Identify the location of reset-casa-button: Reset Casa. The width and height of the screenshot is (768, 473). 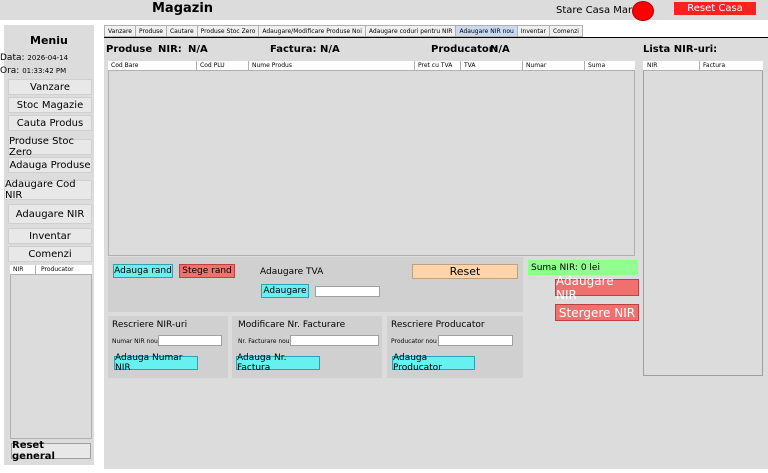
(715, 8).